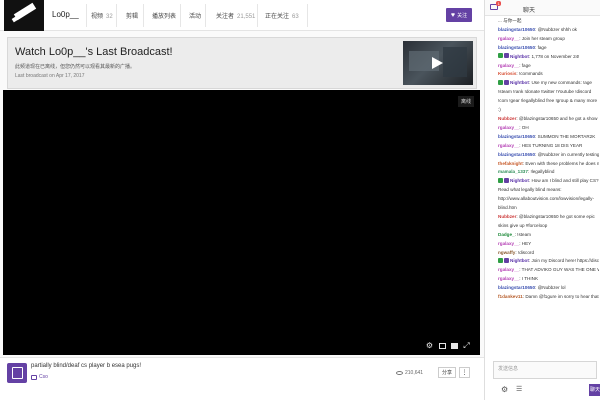 The width and height of the screenshot is (600, 400). Describe the element at coordinates (506, 234) in the screenshot. I see `chat-username: Dadge_` at that location.